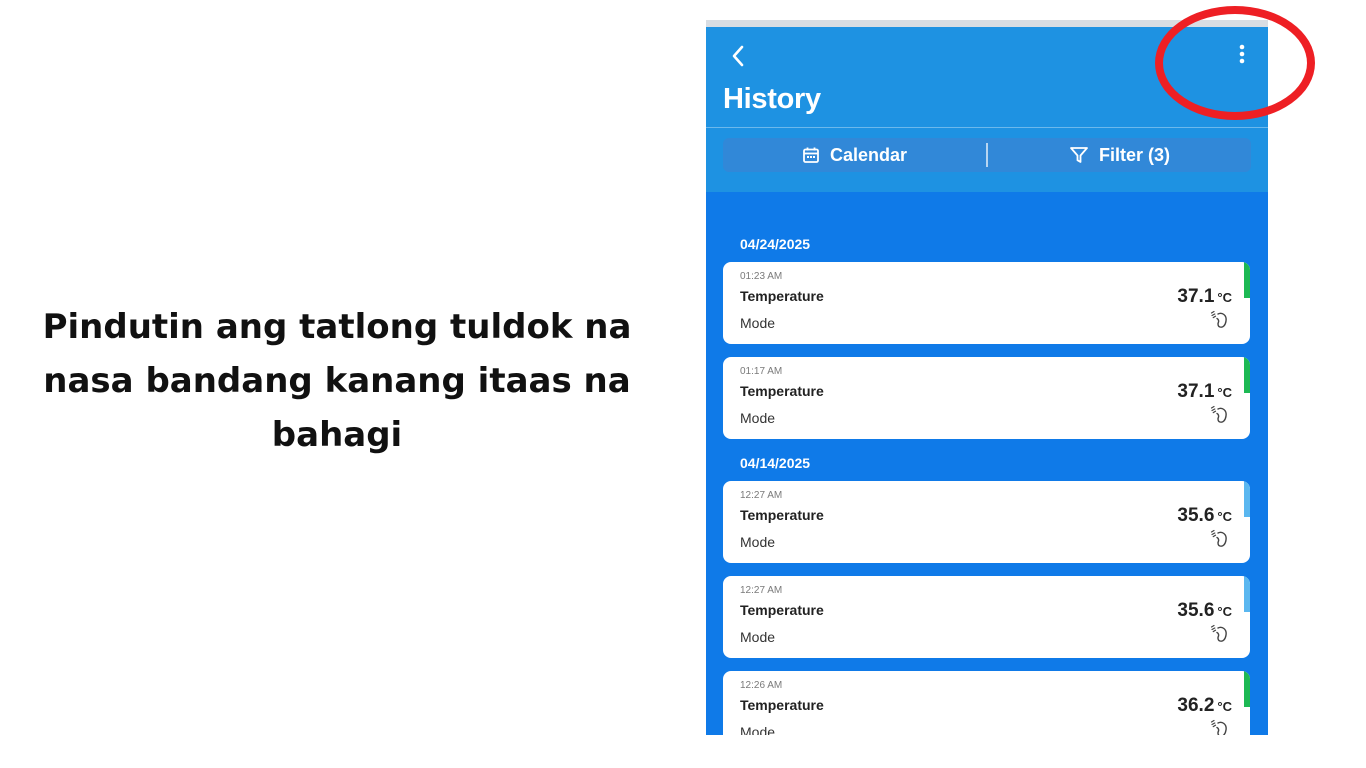 The image size is (1366, 768). I want to click on record-value: 36.2 °C, so click(1204, 706).